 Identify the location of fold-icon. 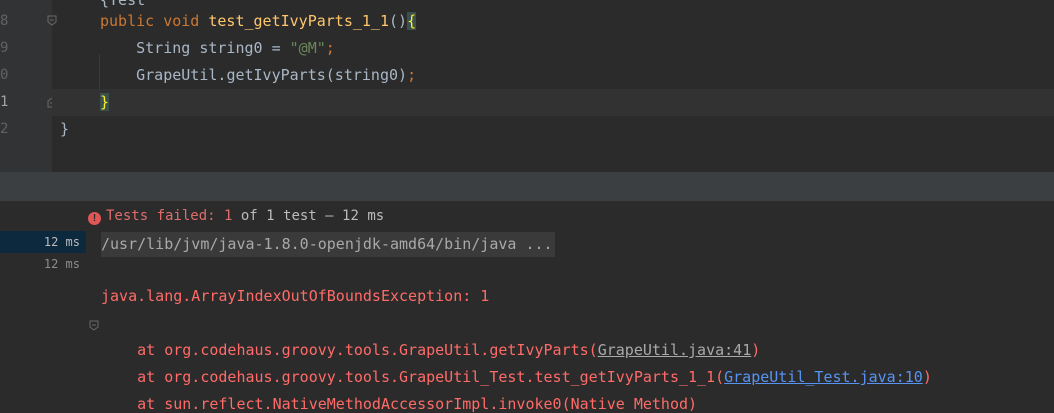
(94, 326).